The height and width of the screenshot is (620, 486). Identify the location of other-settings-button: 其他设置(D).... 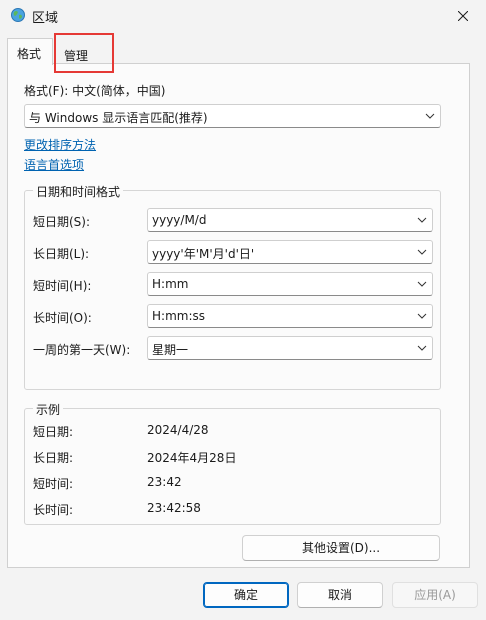
(341, 548).